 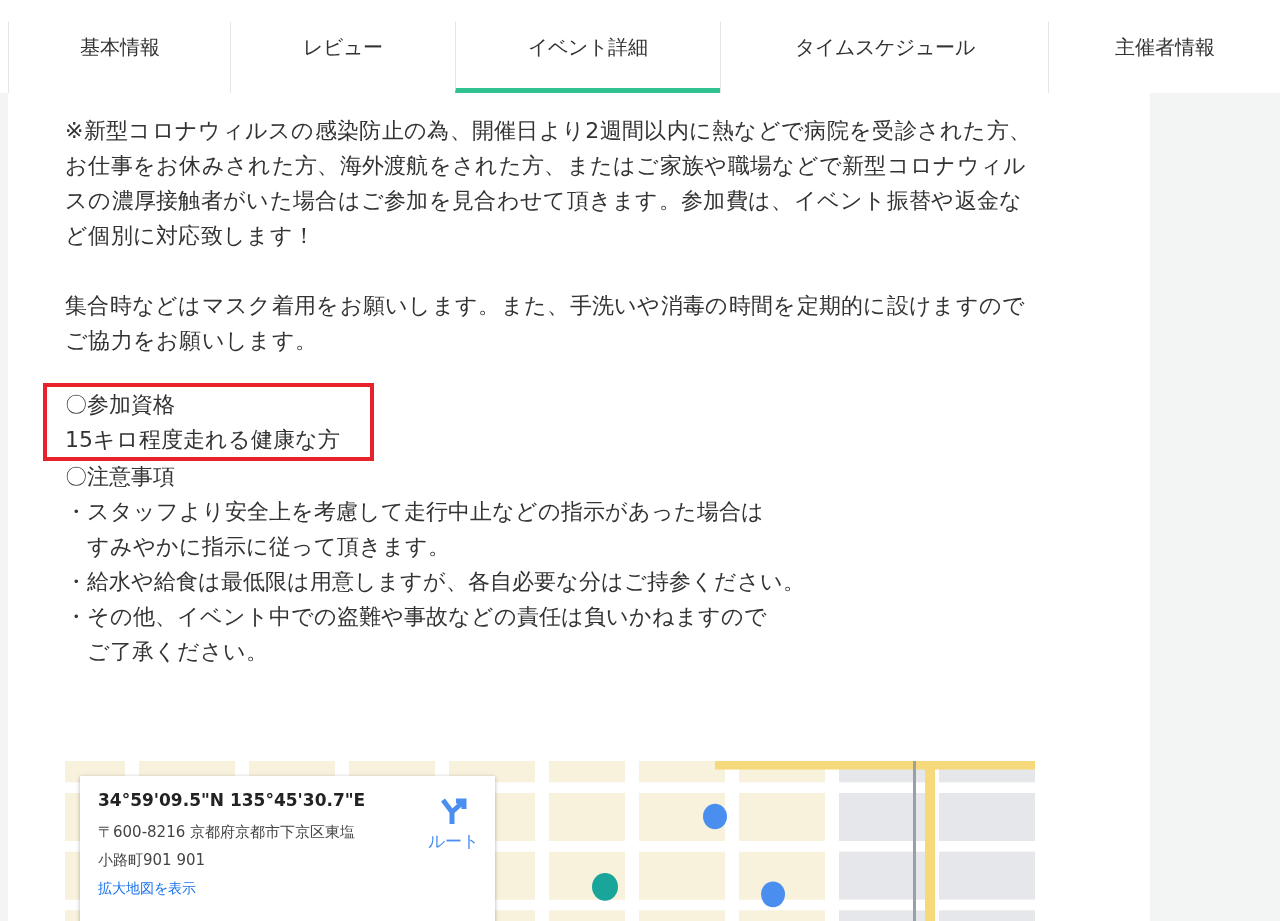 I want to click on paragraph: 集合時などはマスク着用をお願いします。また、手洗いや消毒の時間を定期的に設けますのでご協力をお願いします。, so click(x=546, y=323).